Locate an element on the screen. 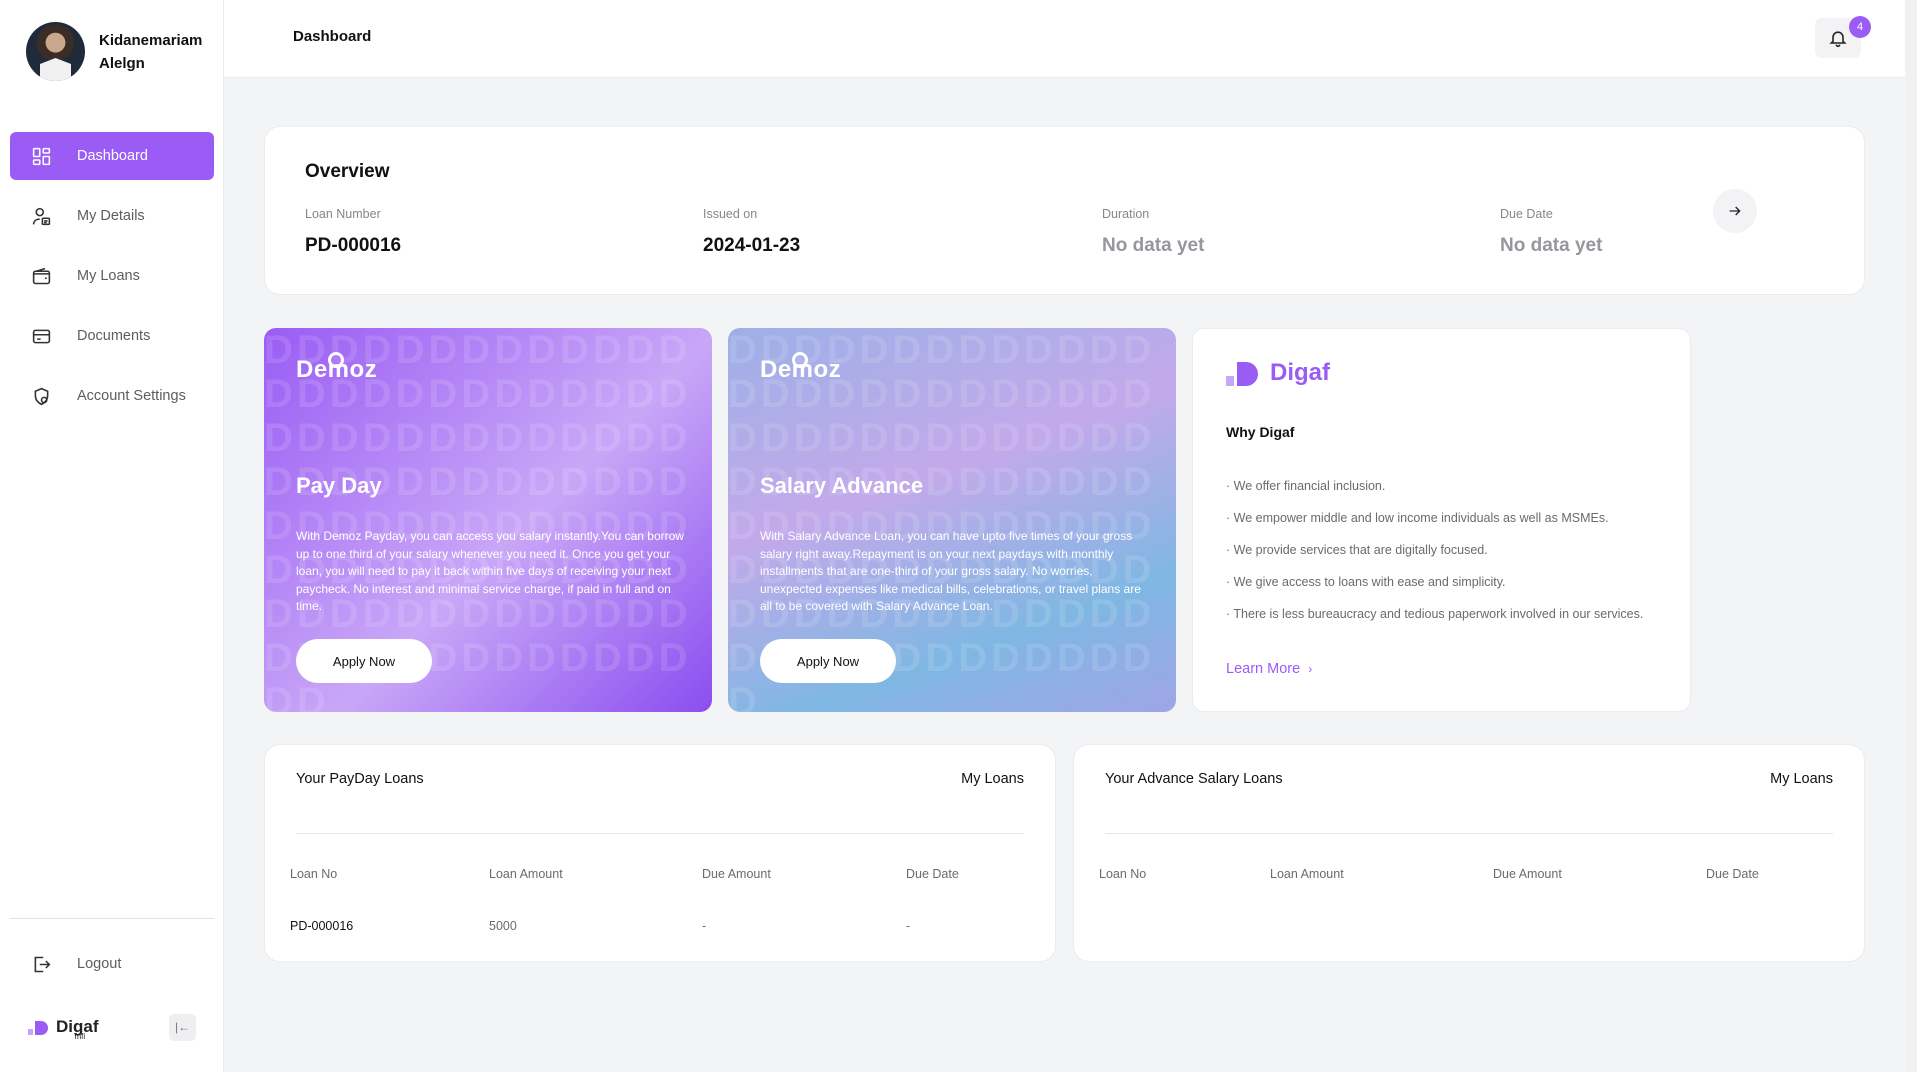 This screenshot has width=1917, height=1072. sidebar-item-my-details: My Details is located at coordinates (112, 216).